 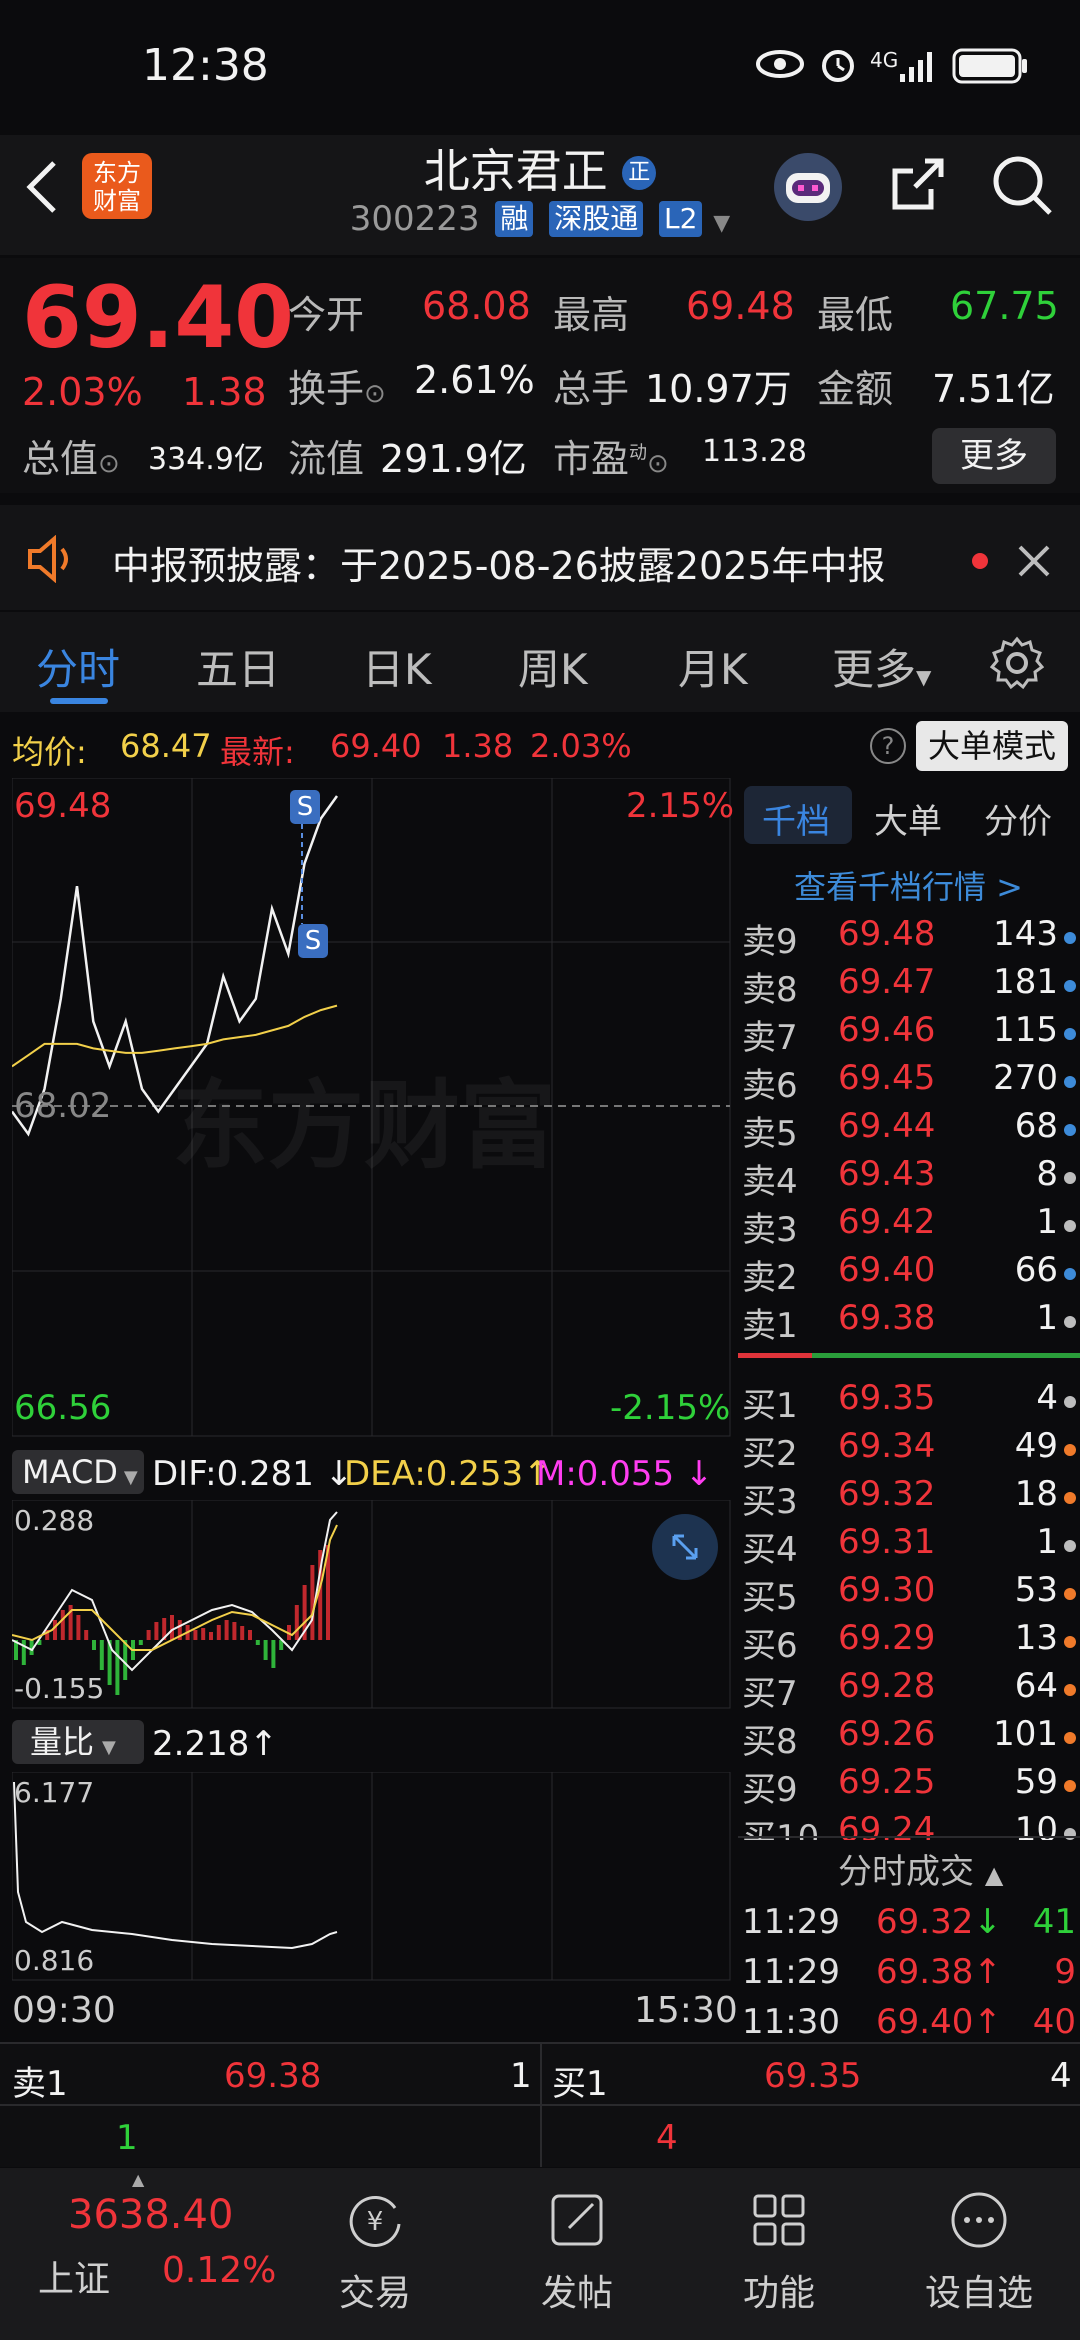 I want to click on ask-row: 卖2 69.40 66, so click(x=909, y=1274).